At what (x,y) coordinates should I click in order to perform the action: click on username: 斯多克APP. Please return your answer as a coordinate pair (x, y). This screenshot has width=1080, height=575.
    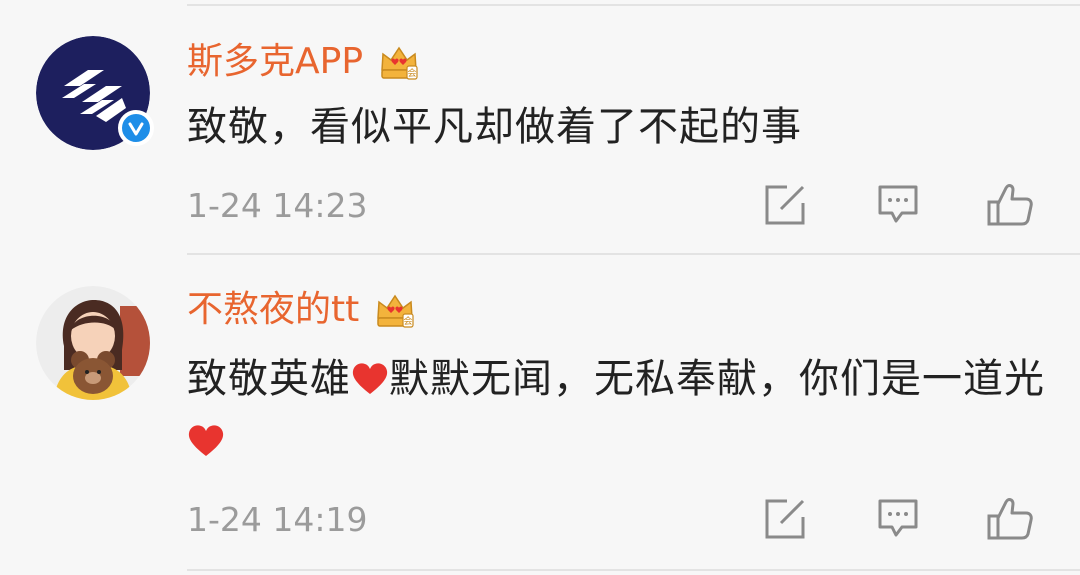
    Looking at the image, I should click on (275, 62).